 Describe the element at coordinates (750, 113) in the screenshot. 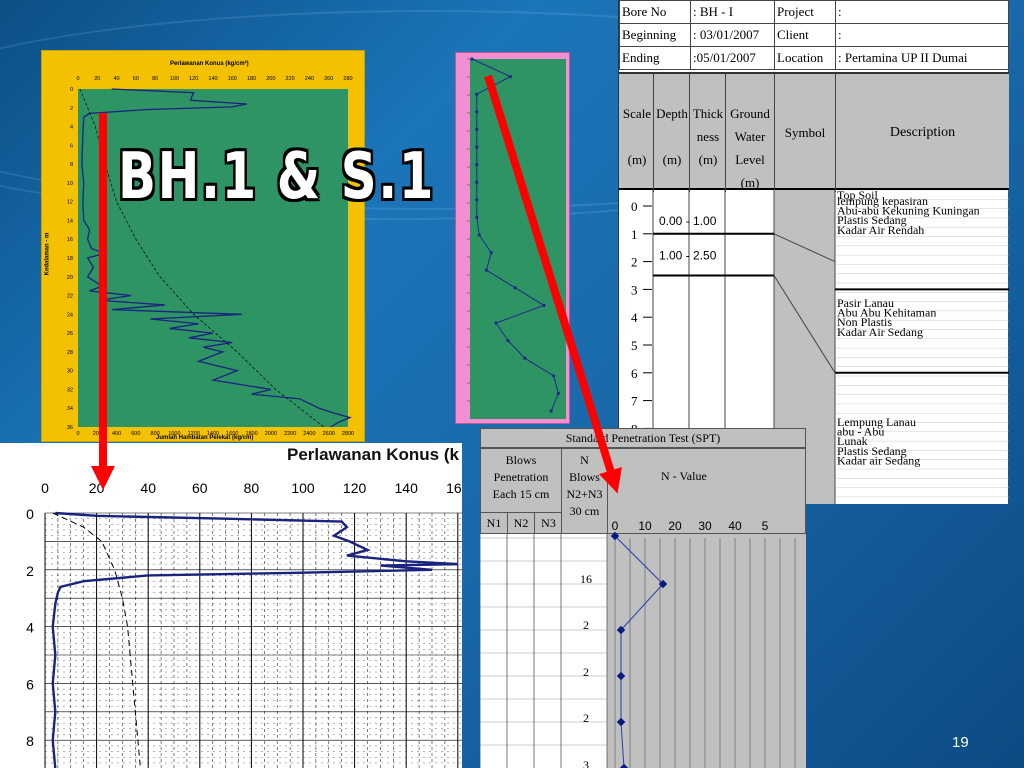

I see `col-gw-1: Ground` at that location.